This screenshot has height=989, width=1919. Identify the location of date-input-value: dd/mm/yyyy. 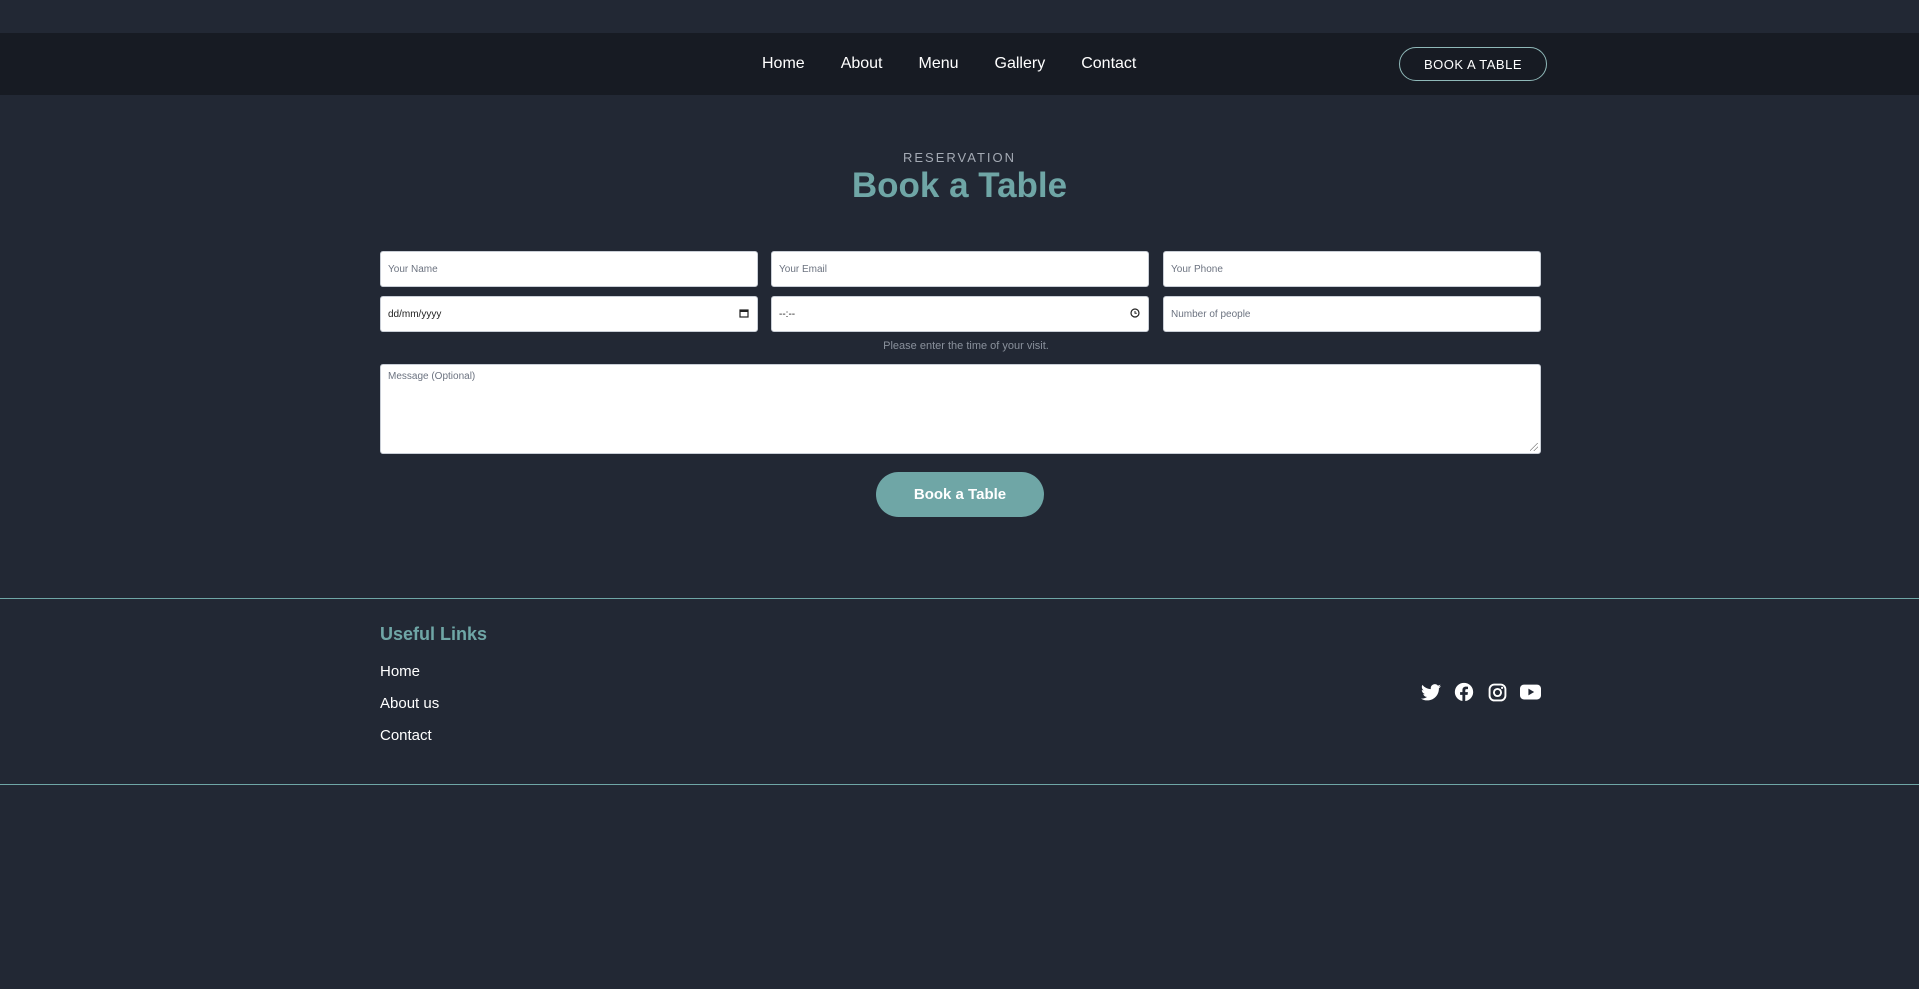
(415, 314).